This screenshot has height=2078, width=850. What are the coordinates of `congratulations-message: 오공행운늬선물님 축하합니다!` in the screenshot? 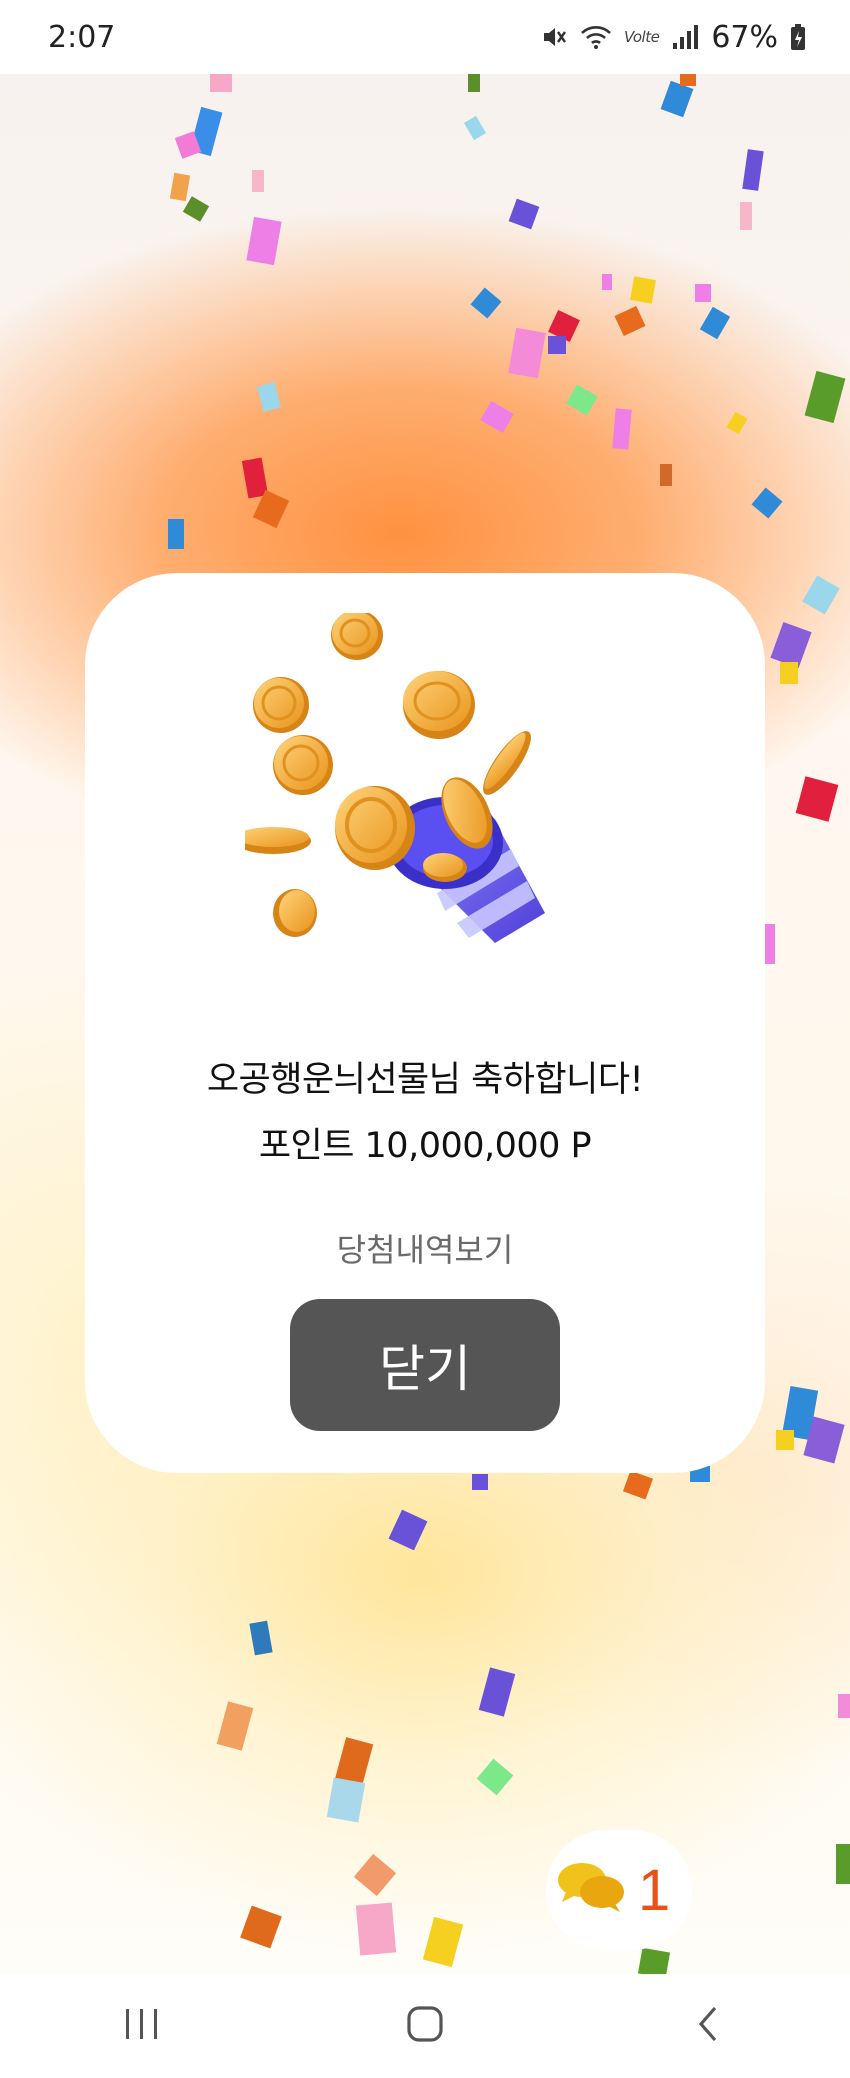 It's located at (425, 1080).